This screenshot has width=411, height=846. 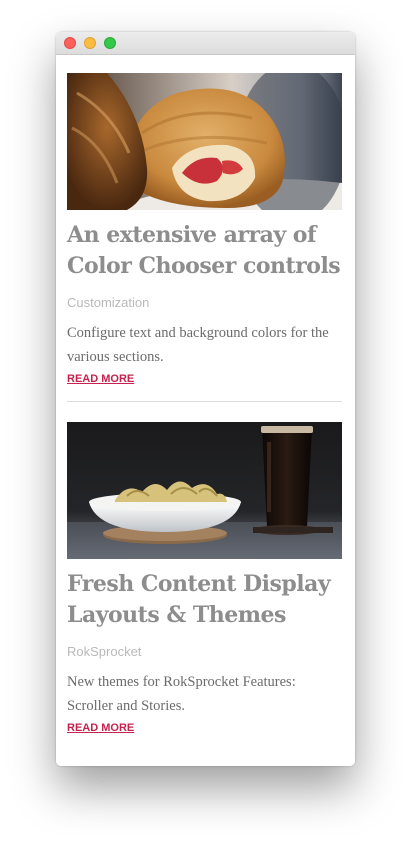 I want to click on croissant-photo, so click(x=204, y=141).